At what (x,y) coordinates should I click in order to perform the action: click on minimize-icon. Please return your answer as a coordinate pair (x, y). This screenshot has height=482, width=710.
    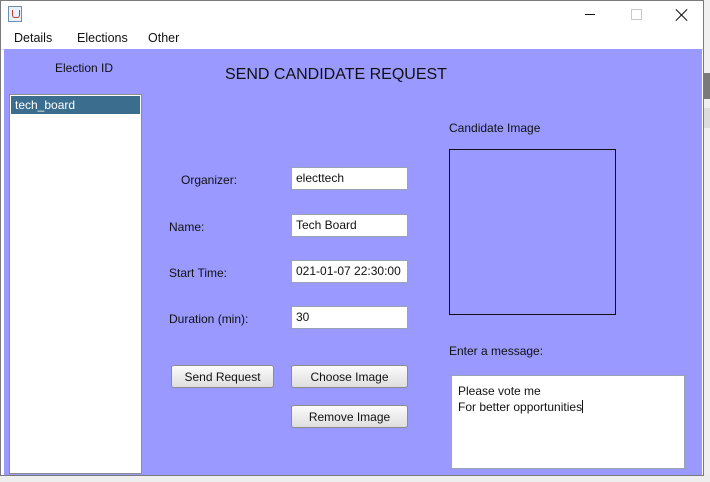
    Looking at the image, I should click on (590, 14).